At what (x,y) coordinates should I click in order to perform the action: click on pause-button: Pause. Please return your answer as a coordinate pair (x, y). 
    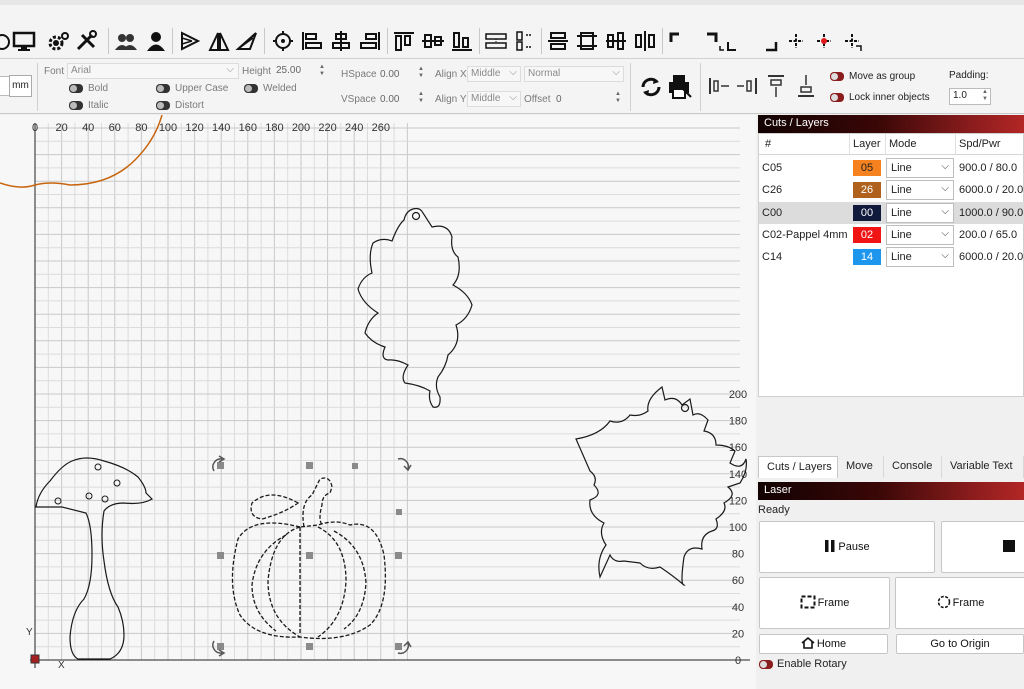
    Looking at the image, I should click on (847, 547).